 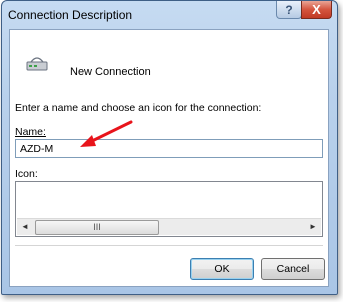 What do you see at coordinates (97, 227) in the screenshot?
I see `scroll-thumb: III` at bounding box center [97, 227].